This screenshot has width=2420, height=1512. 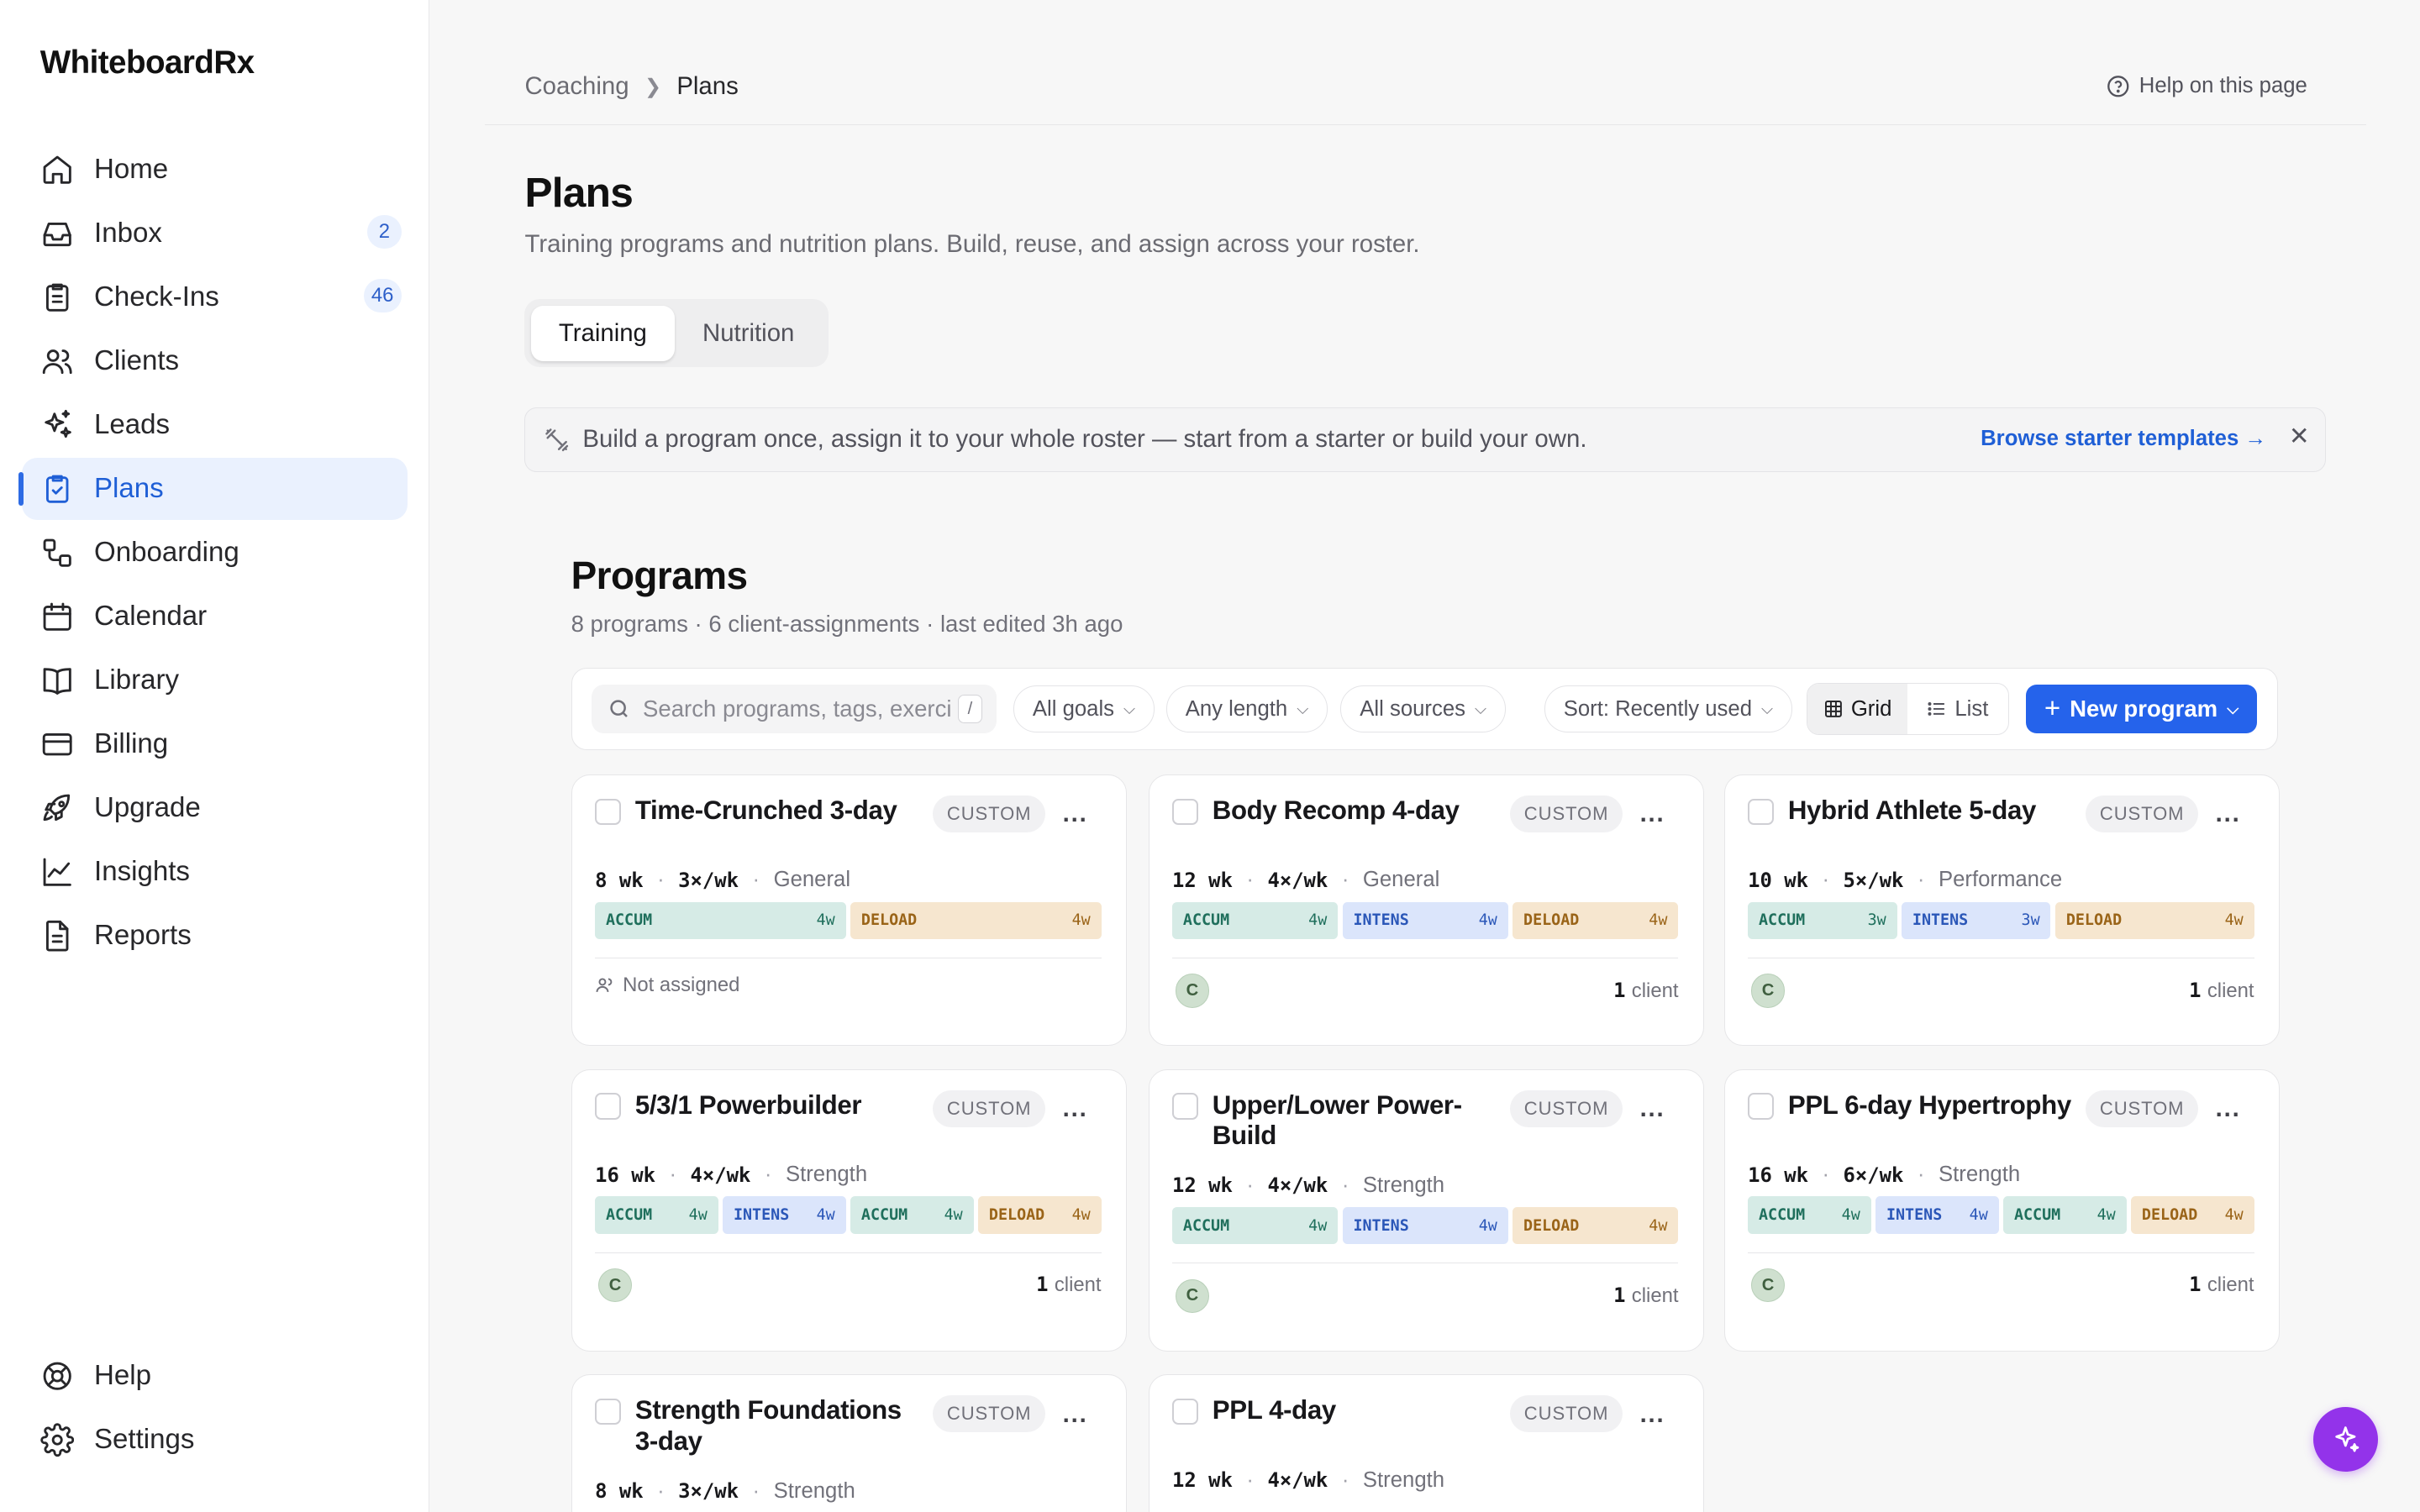 What do you see at coordinates (215, 233) in the screenshot?
I see `sidebar-item-inbox: Inbox 2` at bounding box center [215, 233].